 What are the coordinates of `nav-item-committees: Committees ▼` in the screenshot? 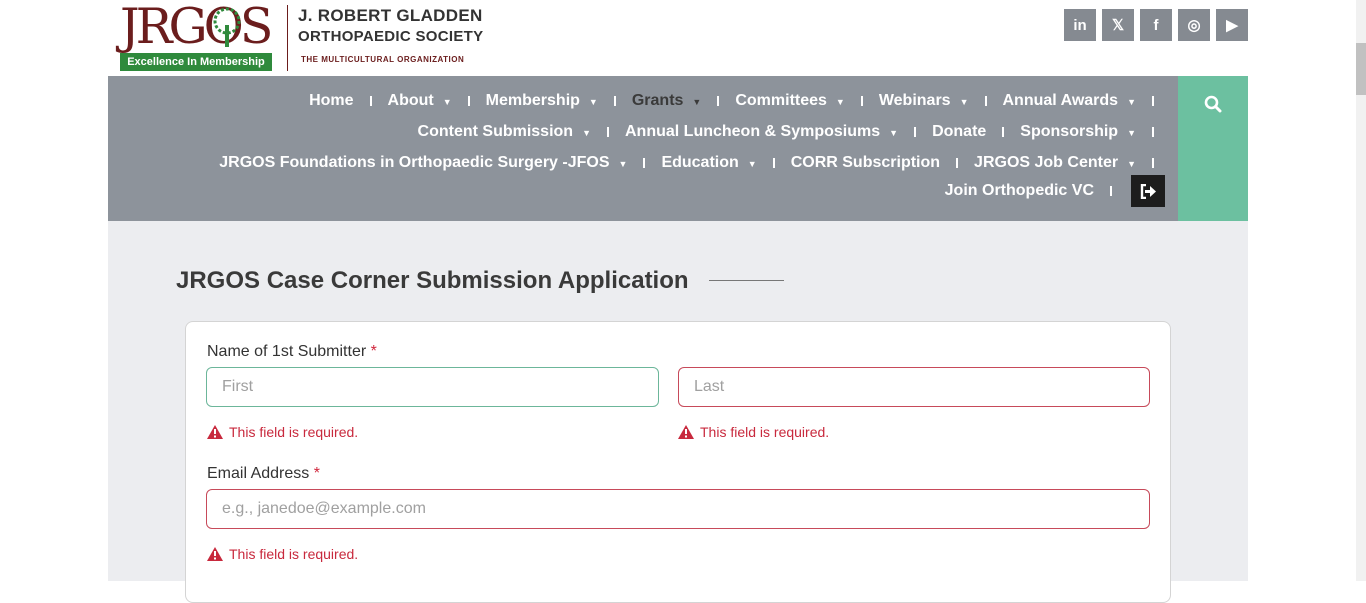 It's located at (790, 101).